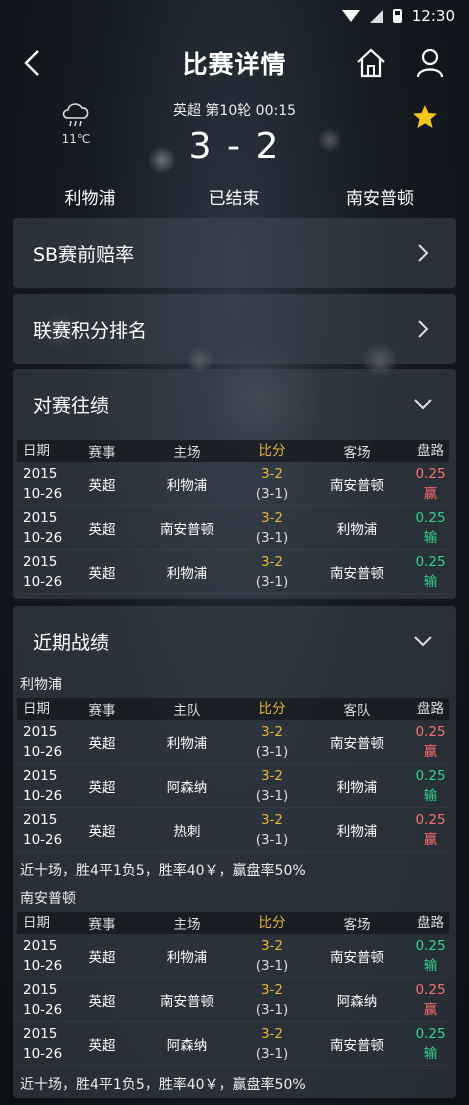  Describe the element at coordinates (425, 117) in the screenshot. I see `favorite-star-icon` at that location.